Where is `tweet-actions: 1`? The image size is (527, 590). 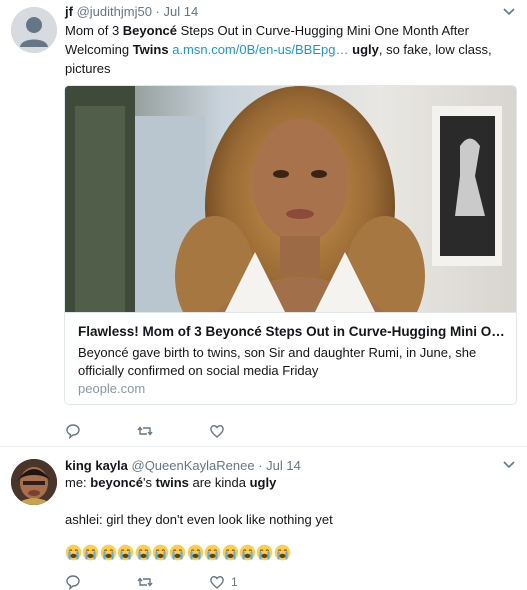 tweet-actions: 1 is located at coordinates (173, 582).